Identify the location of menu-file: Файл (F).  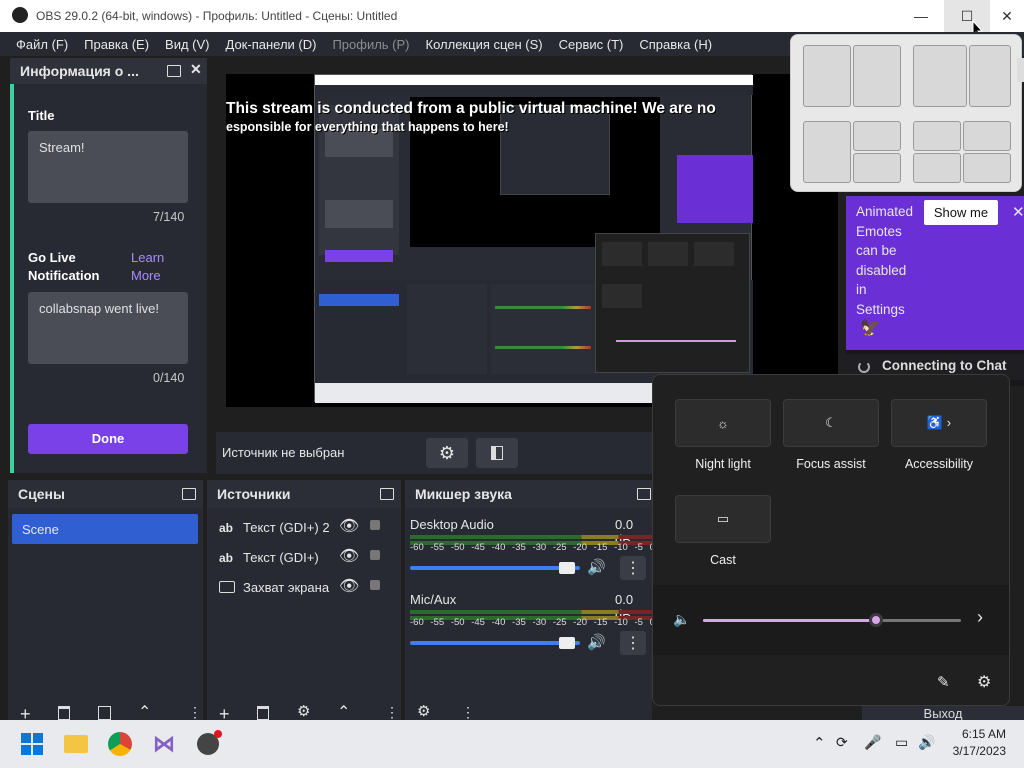
(42, 44).